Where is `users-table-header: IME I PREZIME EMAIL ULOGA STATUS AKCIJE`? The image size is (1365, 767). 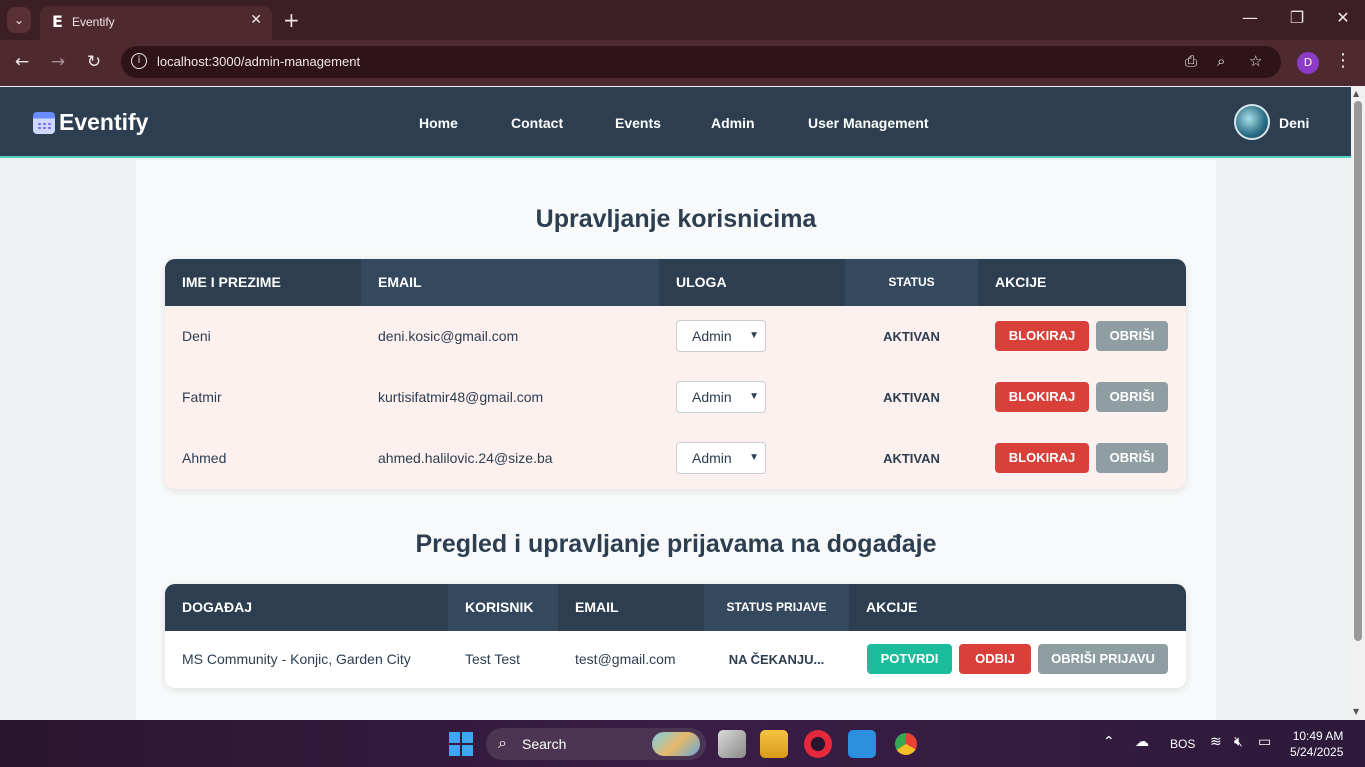 users-table-header: IME I PREZIME EMAIL ULOGA STATUS AKCIJE is located at coordinates (675, 282).